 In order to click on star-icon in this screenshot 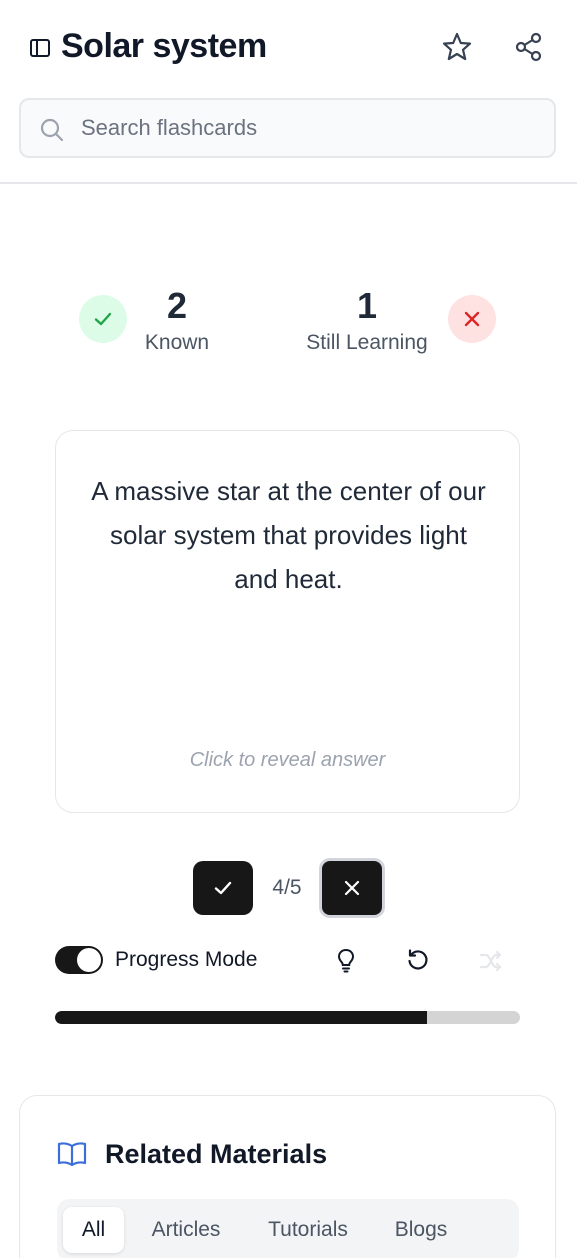, I will do `click(457, 47)`.